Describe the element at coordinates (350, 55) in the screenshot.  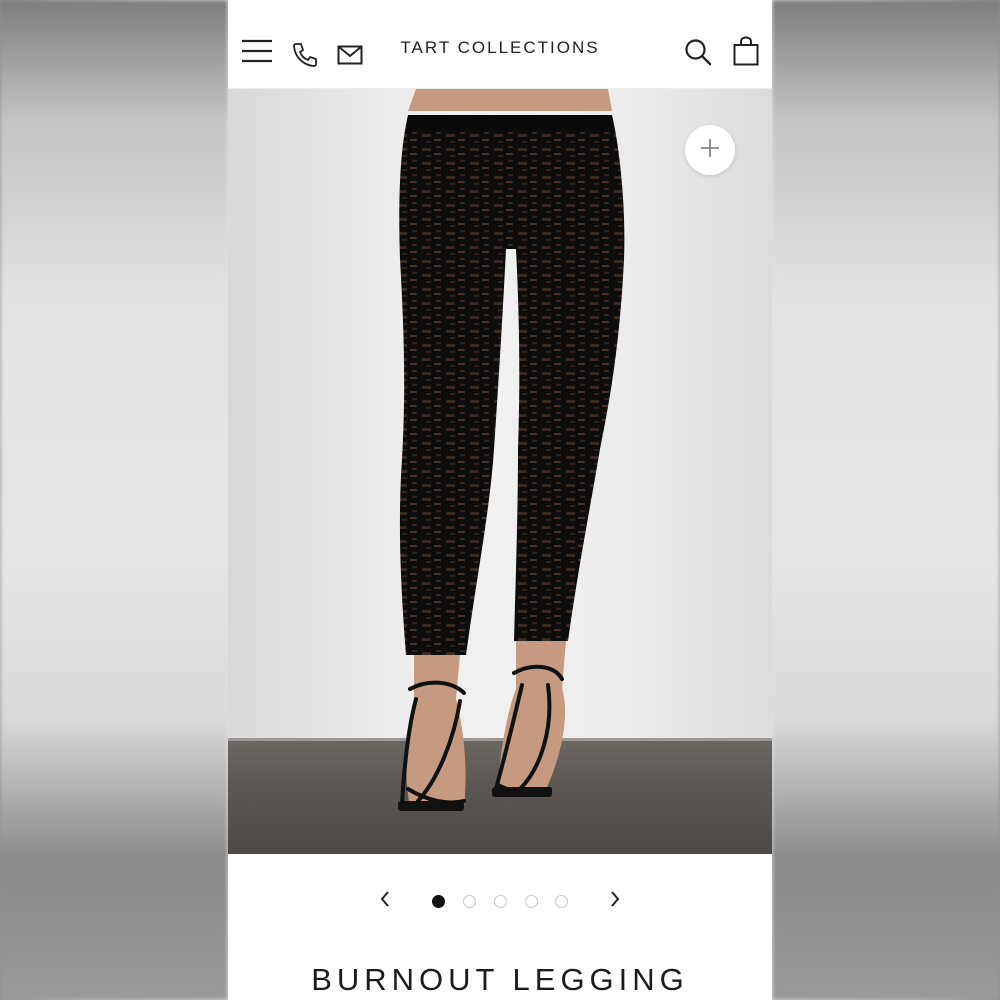
I see `mail-icon` at that location.